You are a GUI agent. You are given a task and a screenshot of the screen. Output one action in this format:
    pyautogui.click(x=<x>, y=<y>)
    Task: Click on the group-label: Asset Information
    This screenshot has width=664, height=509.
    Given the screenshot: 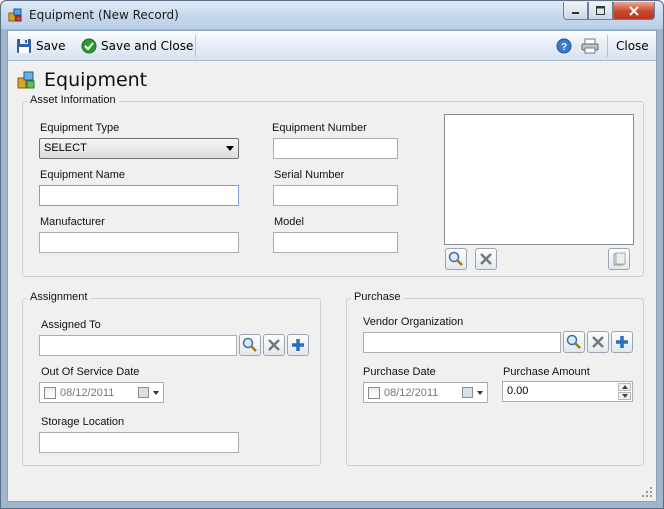 What is the action you would take?
    pyautogui.click(x=73, y=100)
    